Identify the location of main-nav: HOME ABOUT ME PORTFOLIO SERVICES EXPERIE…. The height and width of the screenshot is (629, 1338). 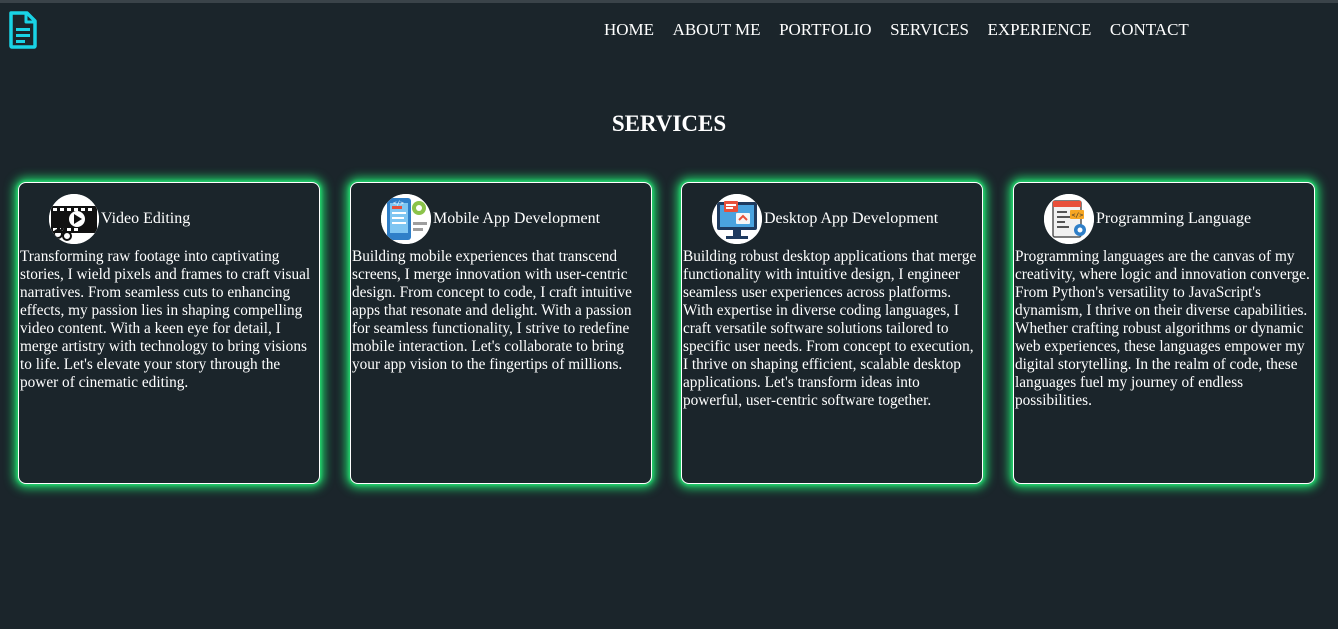
(905, 30).